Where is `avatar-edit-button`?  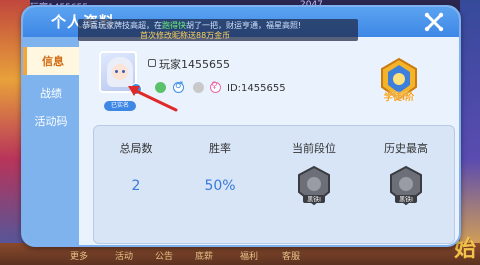 avatar-edit-button is located at coordinates (136, 89).